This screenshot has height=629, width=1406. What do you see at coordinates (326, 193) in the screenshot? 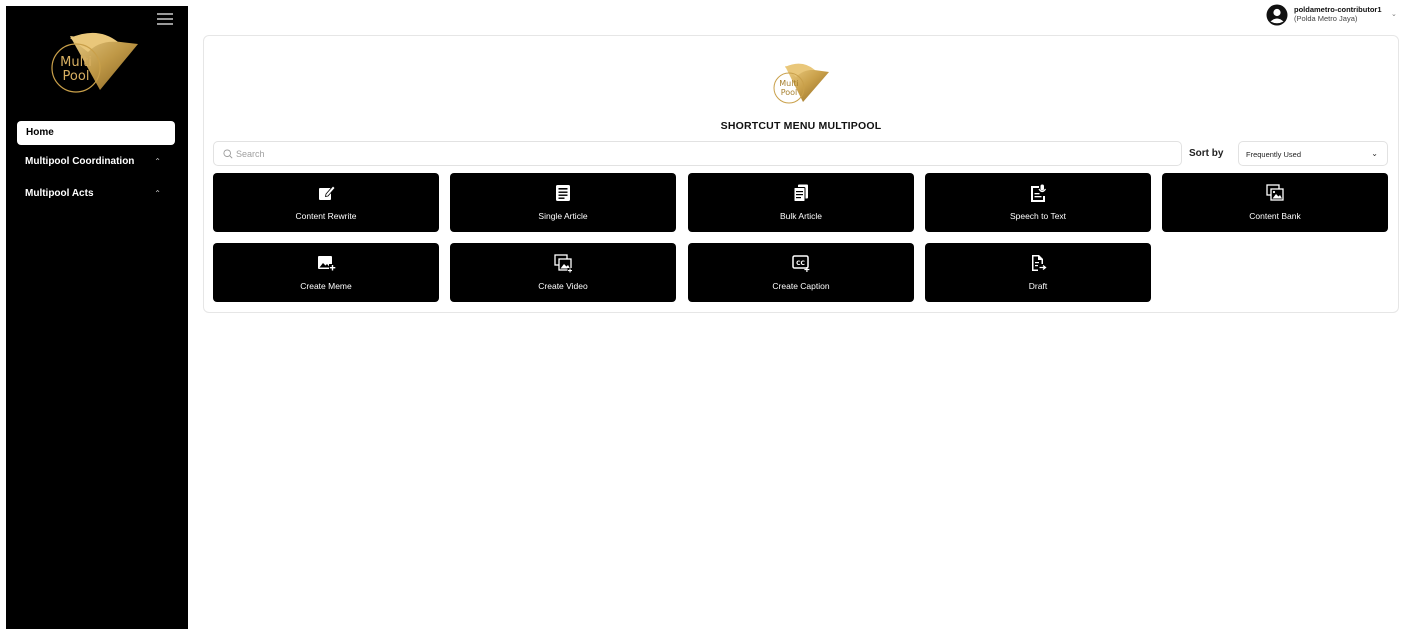
I see `edit-icon` at bounding box center [326, 193].